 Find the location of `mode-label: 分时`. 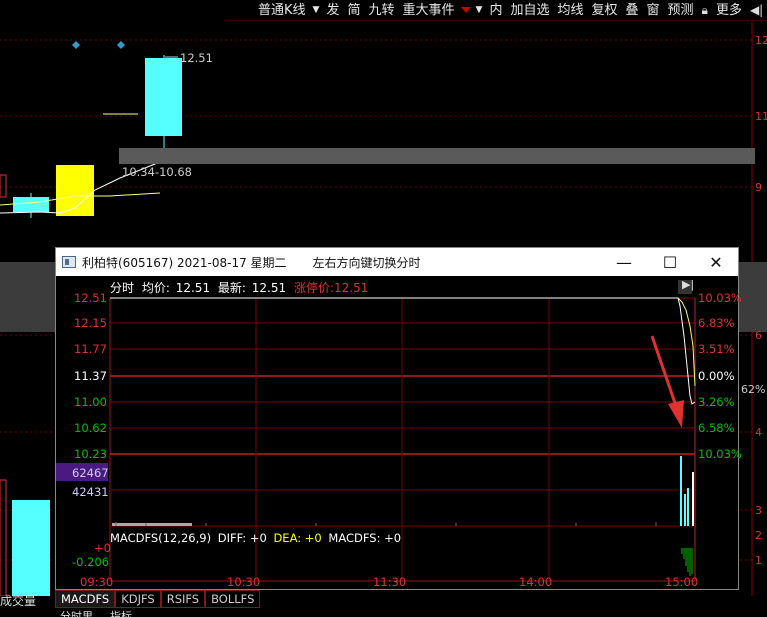

mode-label: 分时 is located at coordinates (122, 288).